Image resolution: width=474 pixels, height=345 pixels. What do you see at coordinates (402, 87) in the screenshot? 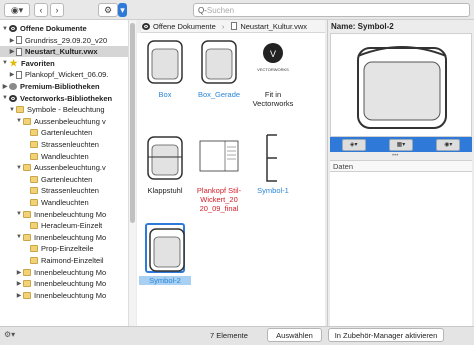
I see `chair-preview-icon` at bounding box center [402, 87].